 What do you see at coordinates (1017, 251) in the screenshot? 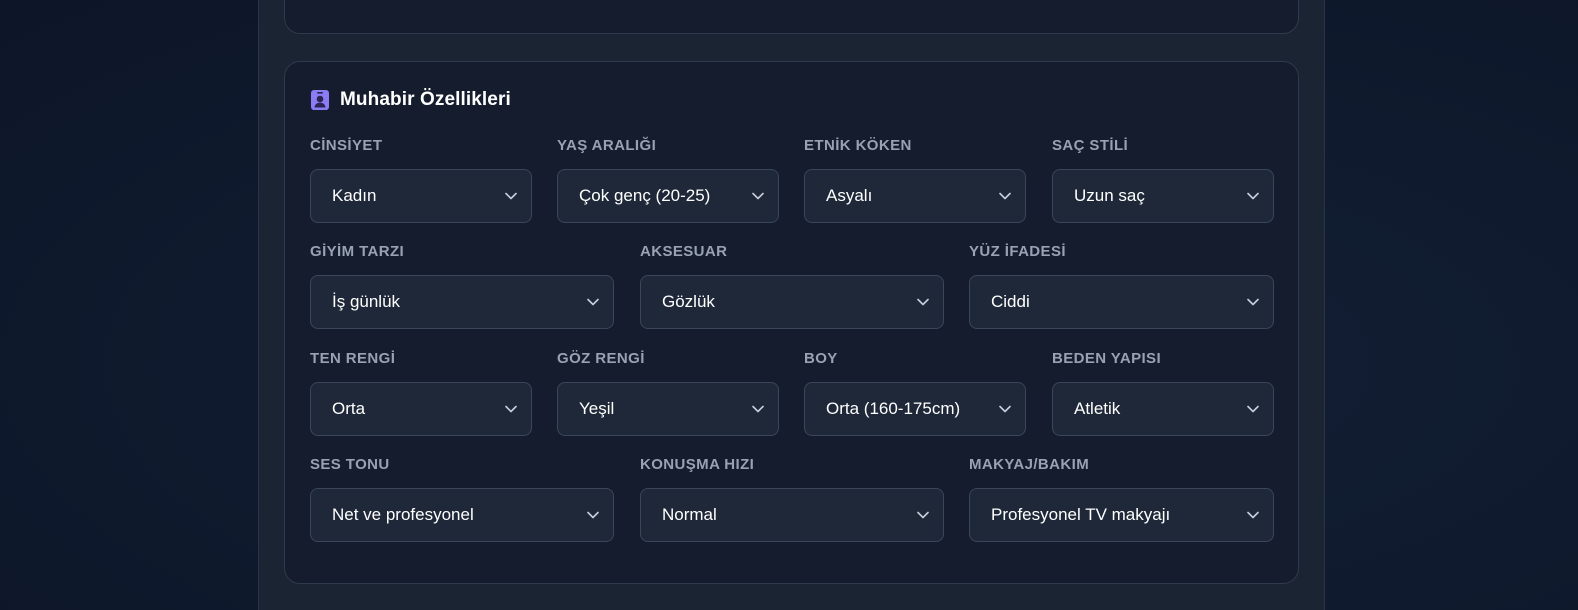
I see `facial-expression-label: YÜZ İFADESİ` at bounding box center [1017, 251].